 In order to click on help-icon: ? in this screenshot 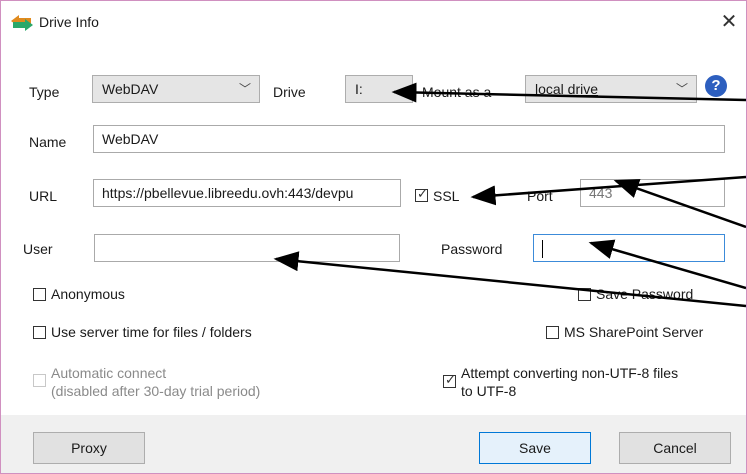, I will do `click(716, 86)`.